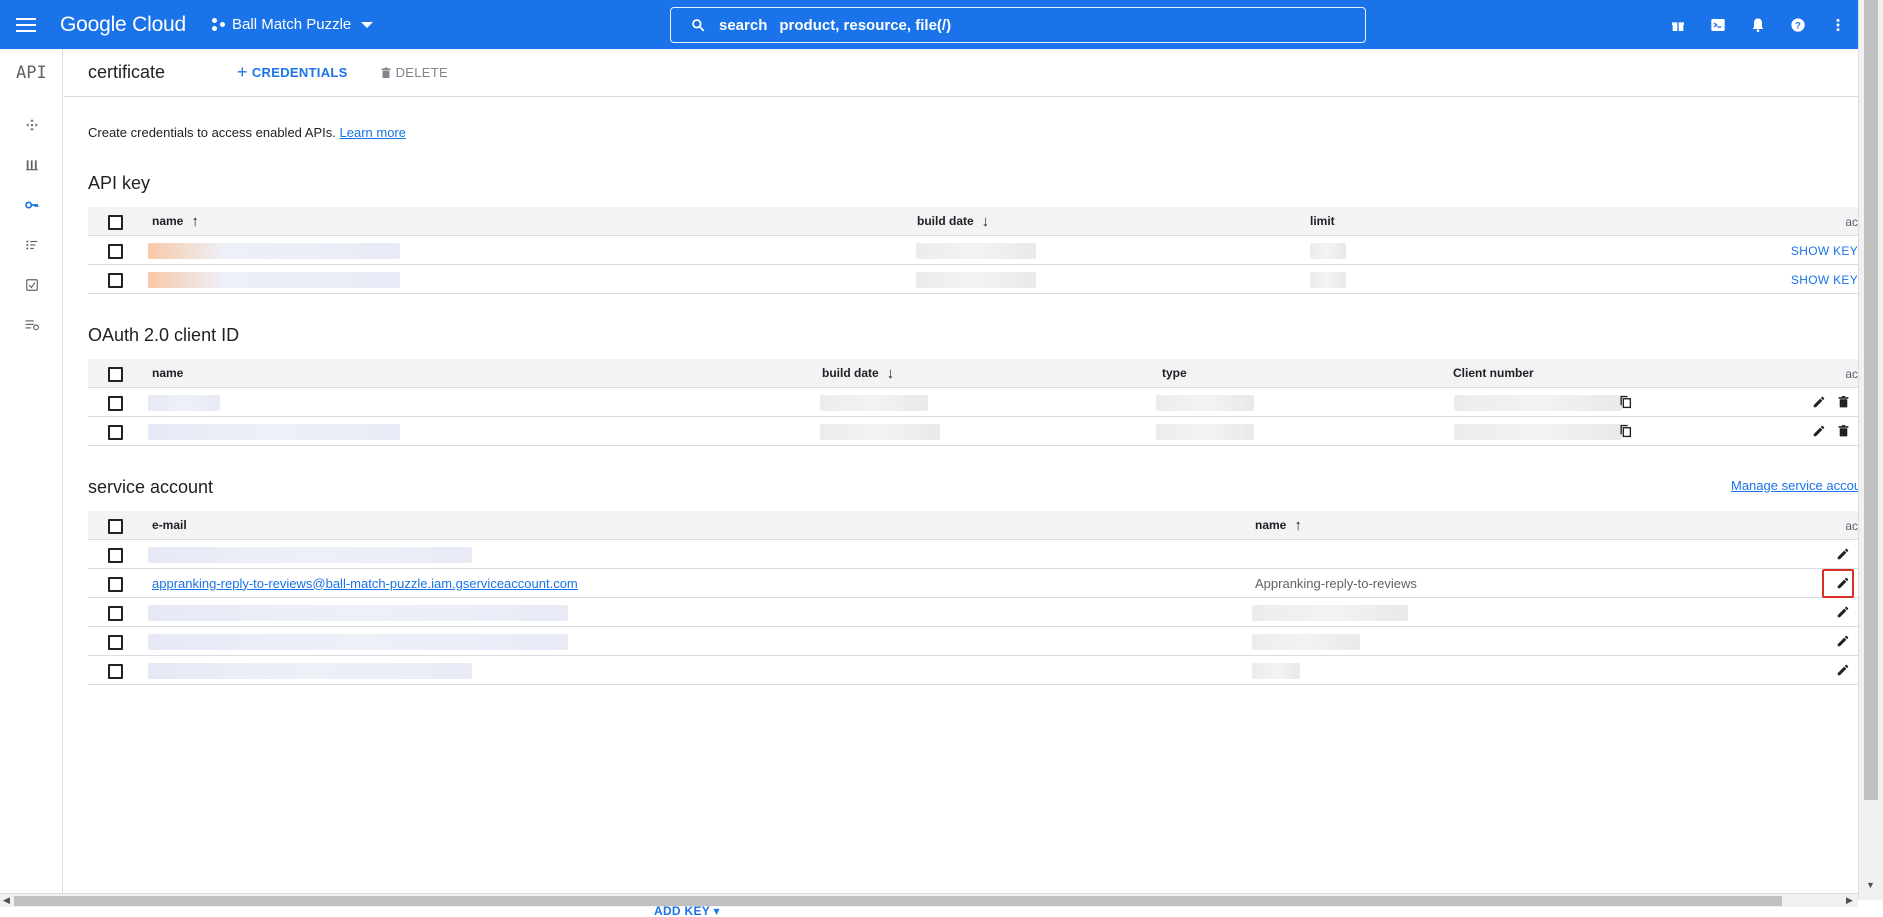  I want to click on service-account-name: Appranking-reply-to-reviews, so click(1336, 583).